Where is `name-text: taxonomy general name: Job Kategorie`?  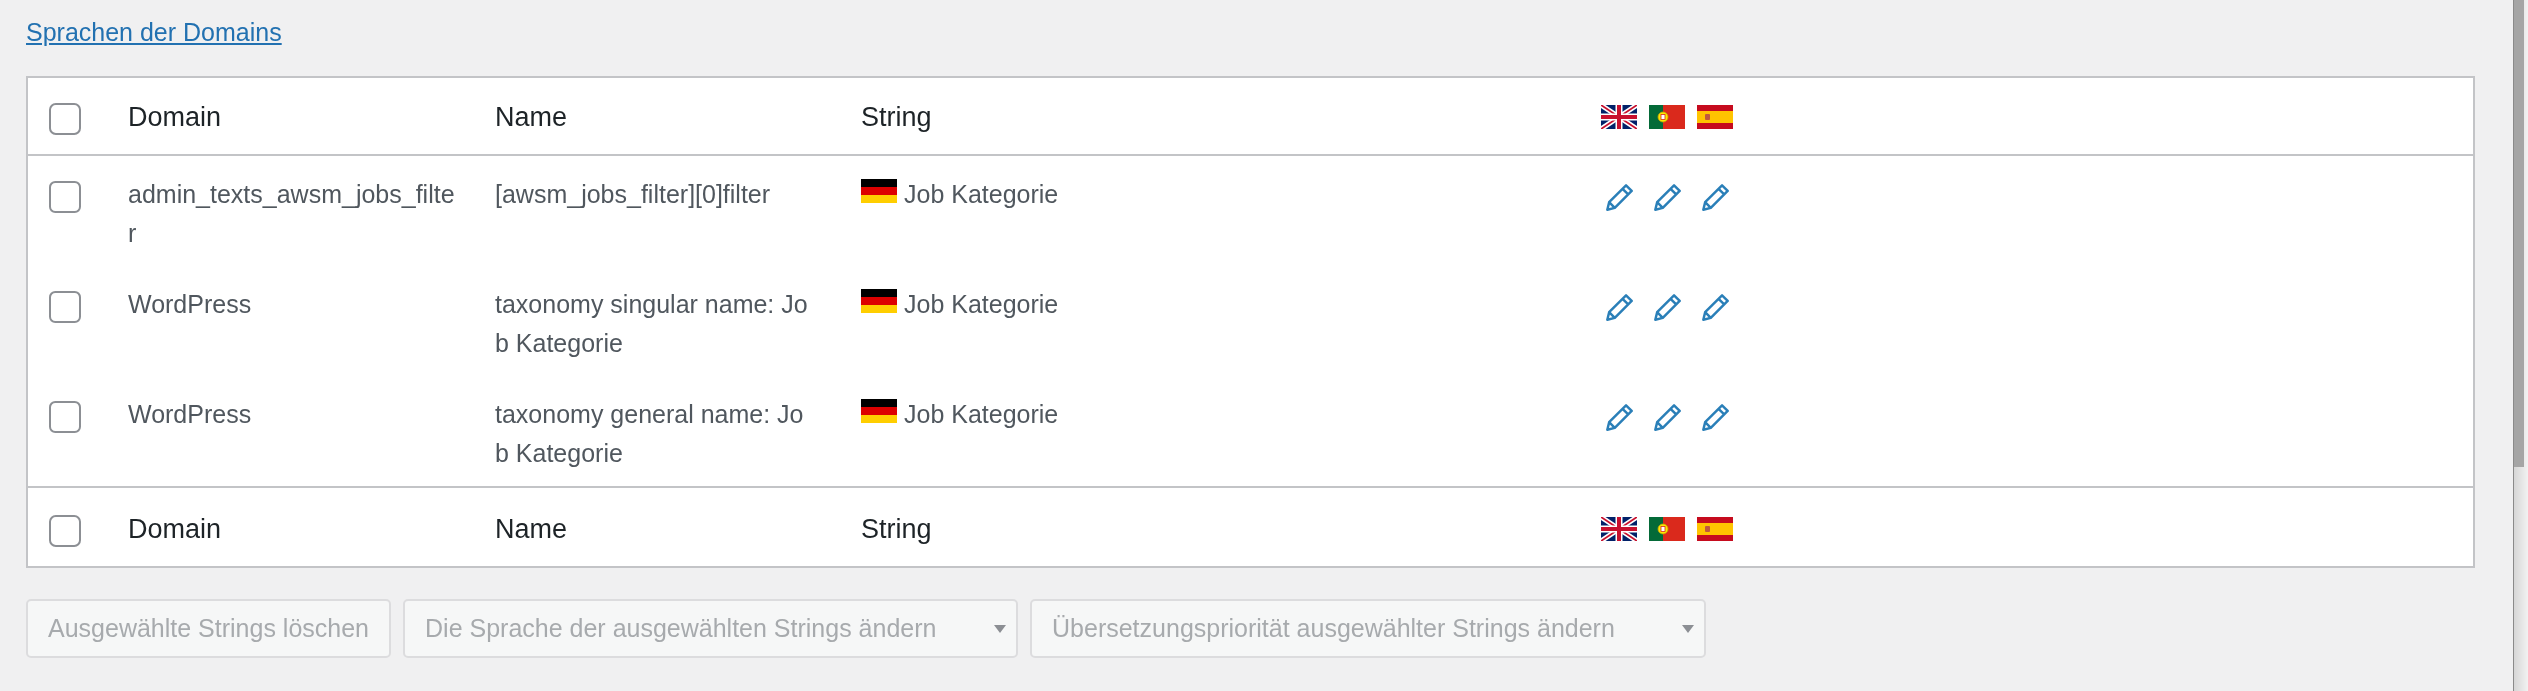
name-text: taxonomy general name: Job Kategorie is located at coordinates (650, 434).